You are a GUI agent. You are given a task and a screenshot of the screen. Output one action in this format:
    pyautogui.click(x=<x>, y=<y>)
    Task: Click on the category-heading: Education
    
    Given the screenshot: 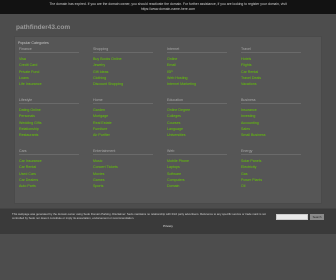 What is the action you would take?
    pyautogui.click(x=197, y=101)
    